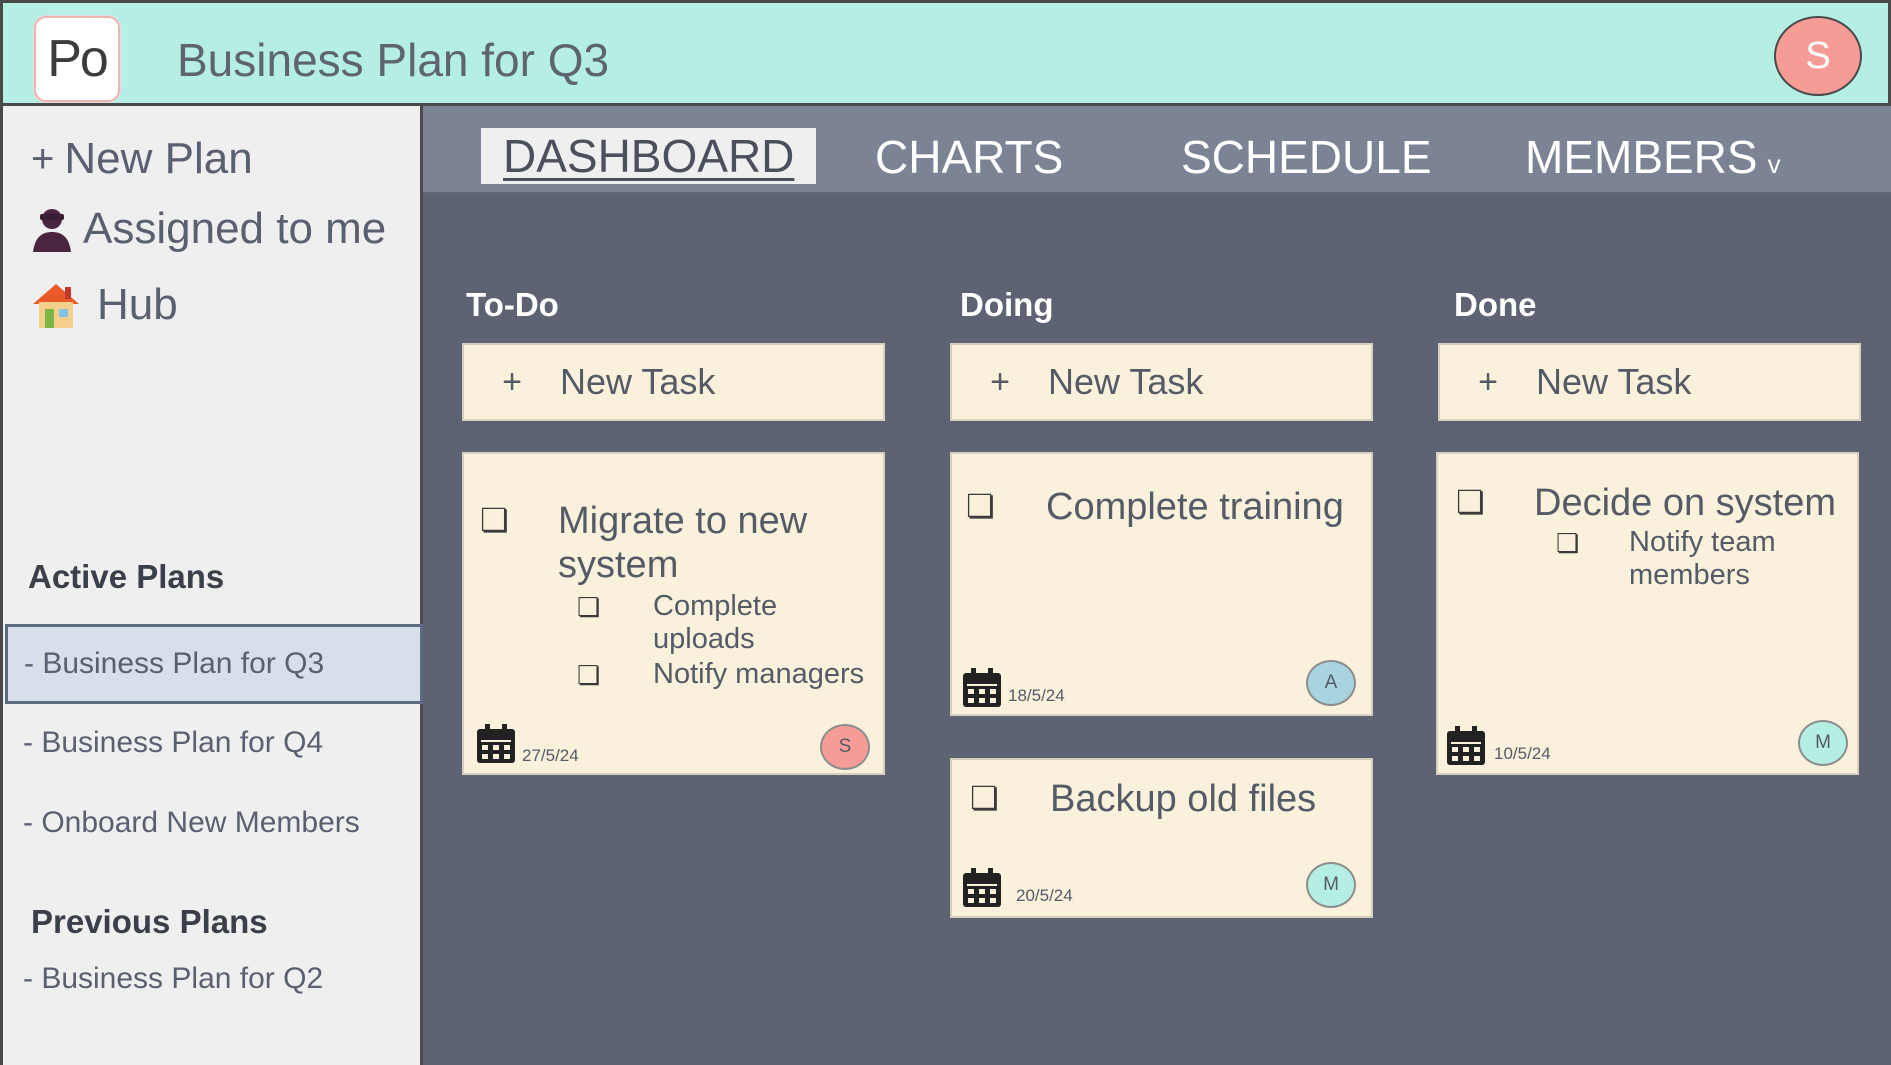 The height and width of the screenshot is (1065, 1891). Describe the element at coordinates (77, 59) in the screenshot. I see `app-logo: Po` at that location.